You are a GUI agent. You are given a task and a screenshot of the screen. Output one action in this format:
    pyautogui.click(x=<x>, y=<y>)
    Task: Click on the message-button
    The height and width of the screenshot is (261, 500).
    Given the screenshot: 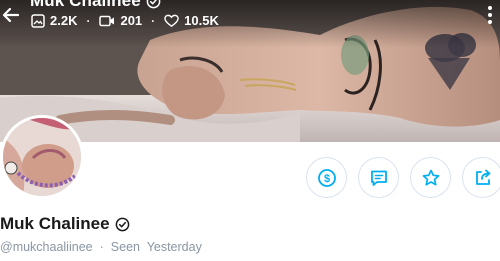 What is the action you would take?
    pyautogui.click(x=378, y=177)
    